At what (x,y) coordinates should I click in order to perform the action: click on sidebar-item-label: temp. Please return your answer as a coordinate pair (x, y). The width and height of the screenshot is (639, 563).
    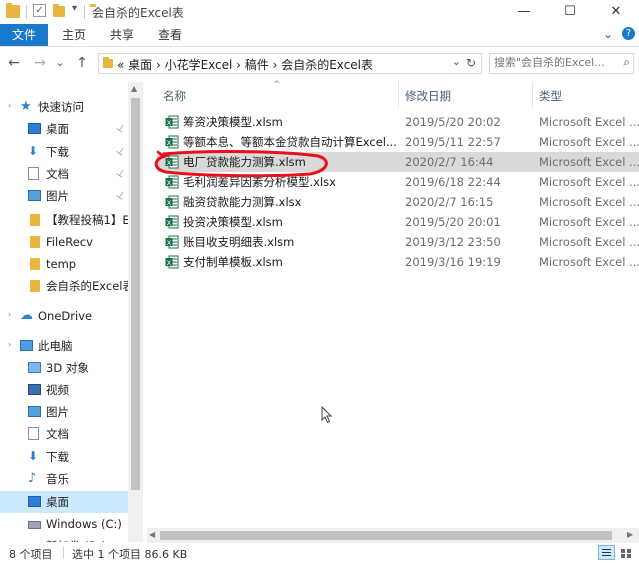
    Looking at the image, I should click on (61, 264).